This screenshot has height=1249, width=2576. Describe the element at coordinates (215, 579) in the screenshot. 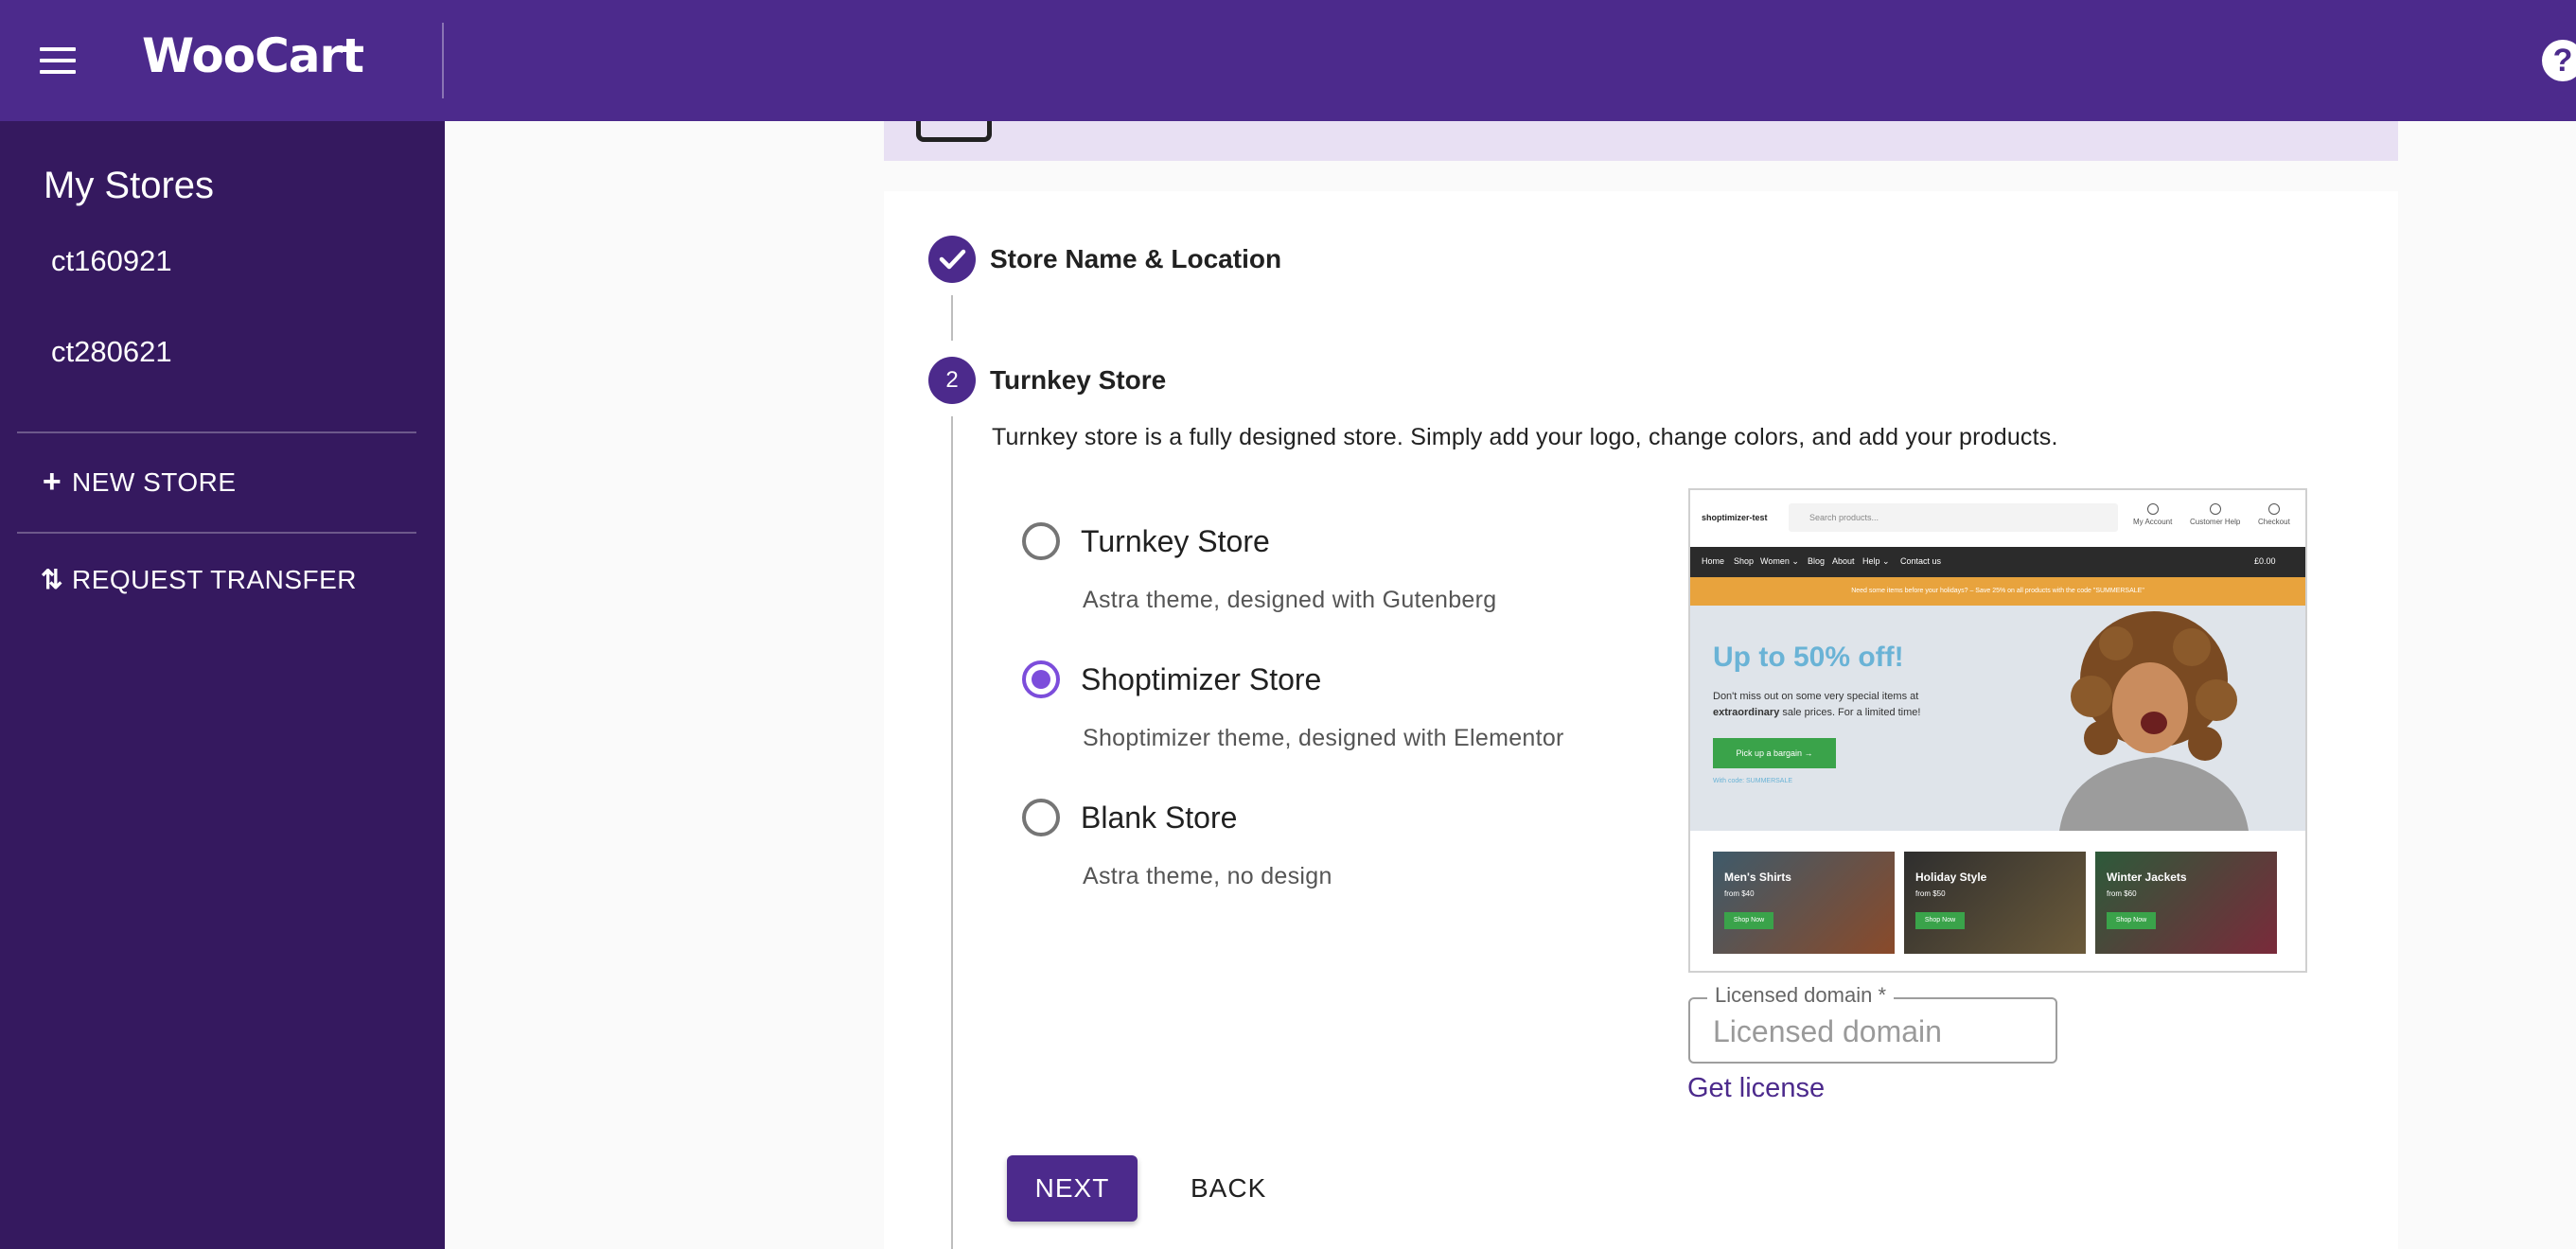

I see `request-transfer-label: REQUEST TRANSFER` at that location.